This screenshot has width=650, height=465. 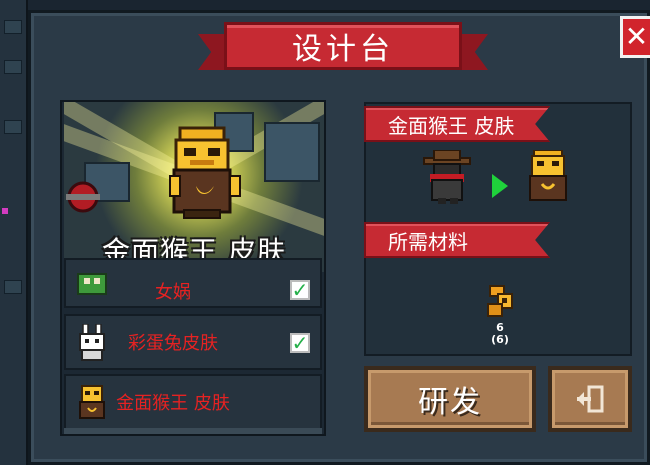 What do you see at coordinates (173, 403) in the screenshot?
I see `list-item-label: 金面猴王 皮肤` at bounding box center [173, 403].